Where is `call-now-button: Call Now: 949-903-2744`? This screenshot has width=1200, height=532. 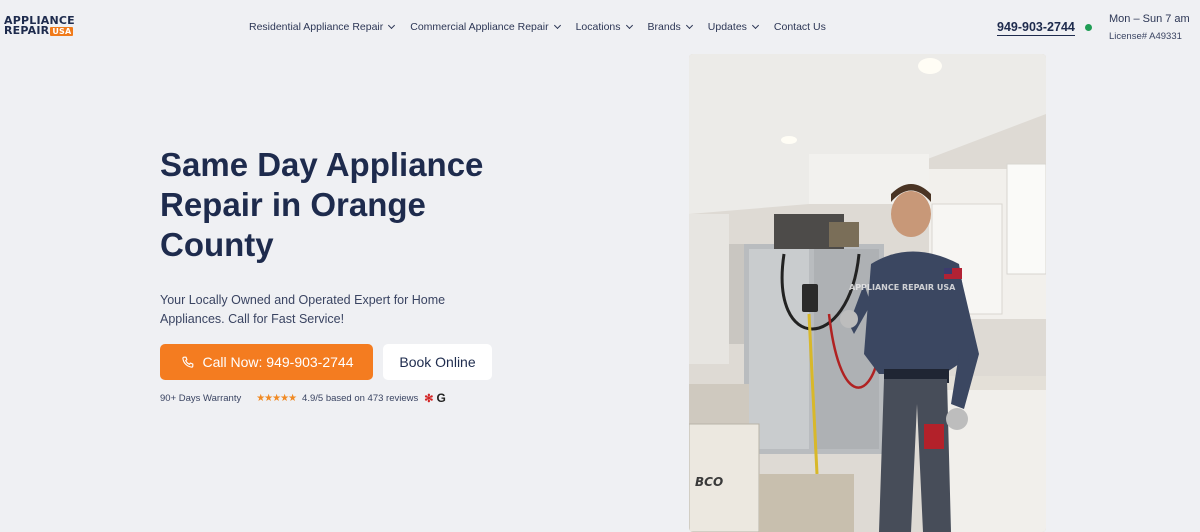
call-now-button: Call Now: 949-903-2744 is located at coordinates (266, 362).